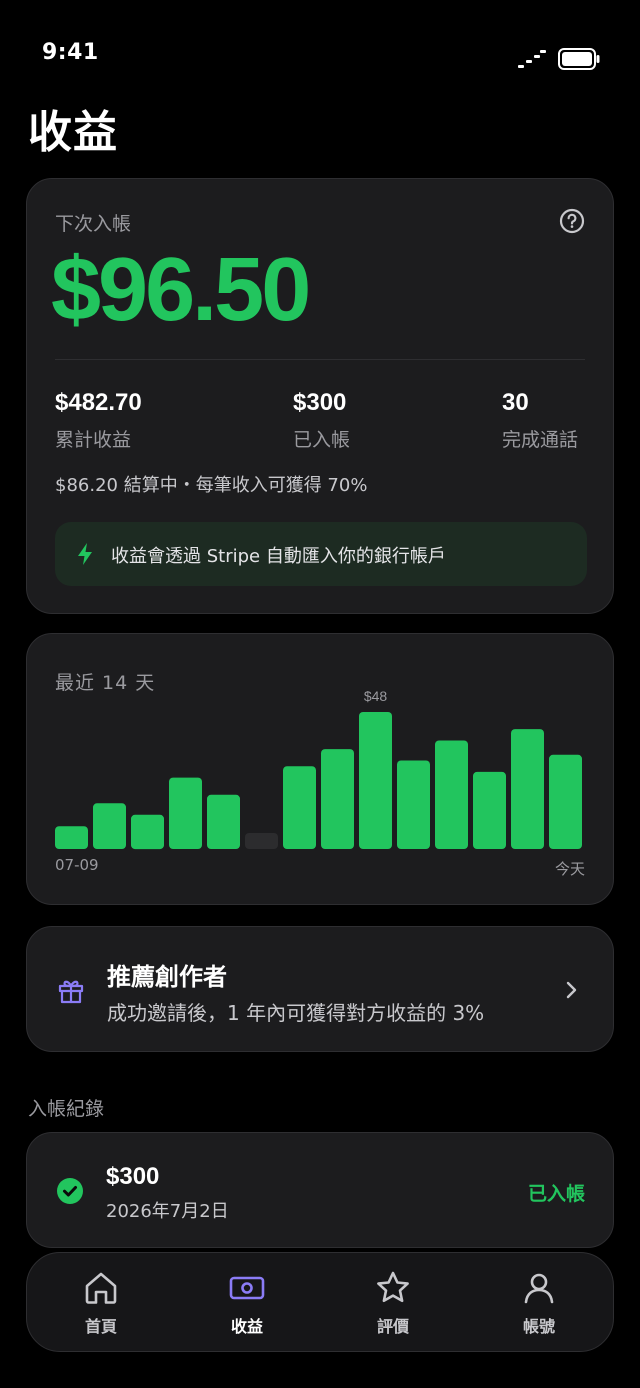  I want to click on help-icon, so click(572, 221).